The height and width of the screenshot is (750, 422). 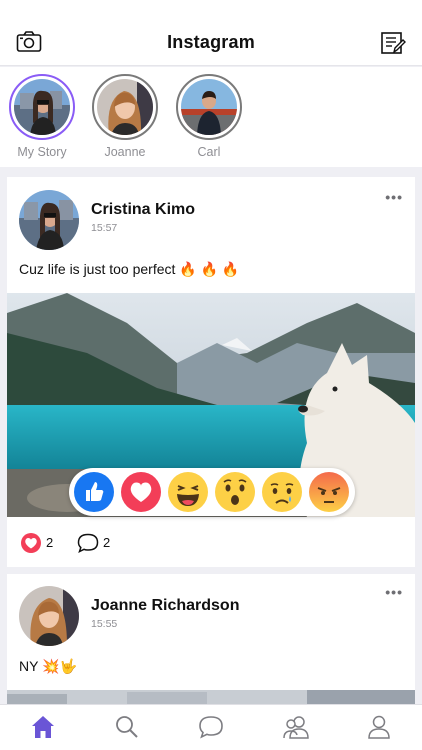 What do you see at coordinates (379, 727) in the screenshot?
I see `profile-icon` at bounding box center [379, 727].